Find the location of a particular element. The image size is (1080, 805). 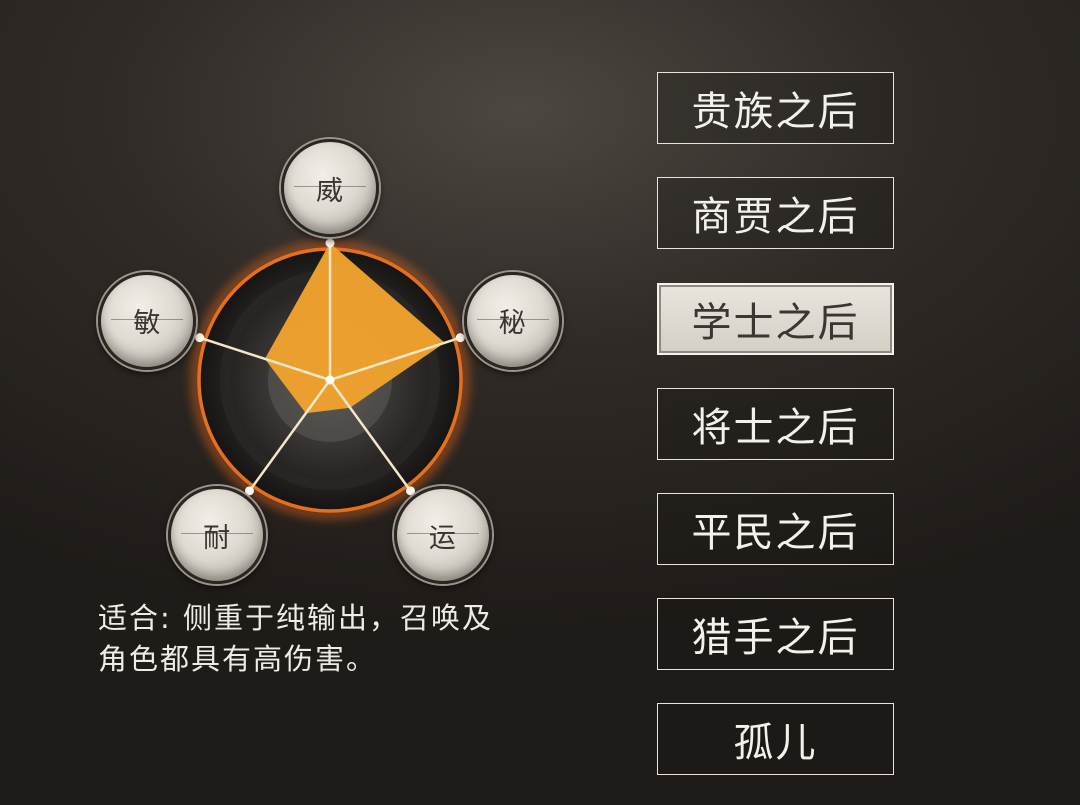

origin-label: 平民之后 is located at coordinates (775, 533).